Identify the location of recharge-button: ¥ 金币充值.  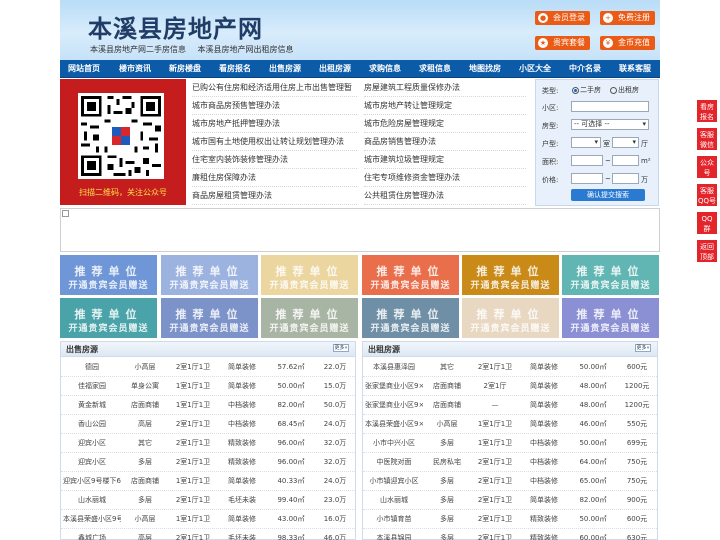
(627, 43).